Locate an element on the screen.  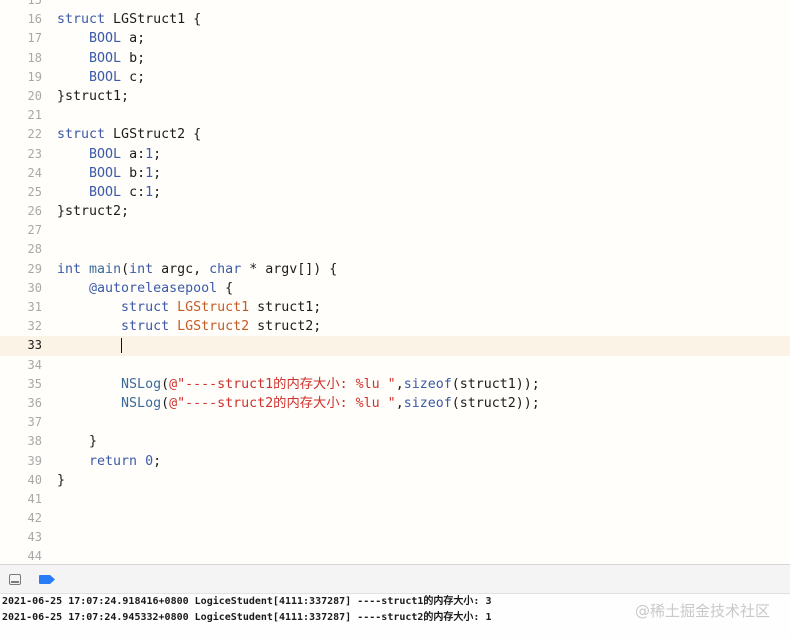
code-text: BOOL a:1; is located at coordinates (109, 154).